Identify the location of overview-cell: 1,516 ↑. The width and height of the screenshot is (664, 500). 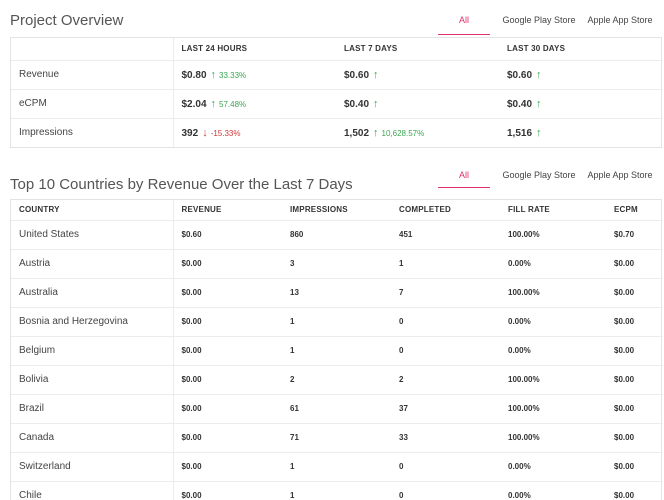
(581, 132).